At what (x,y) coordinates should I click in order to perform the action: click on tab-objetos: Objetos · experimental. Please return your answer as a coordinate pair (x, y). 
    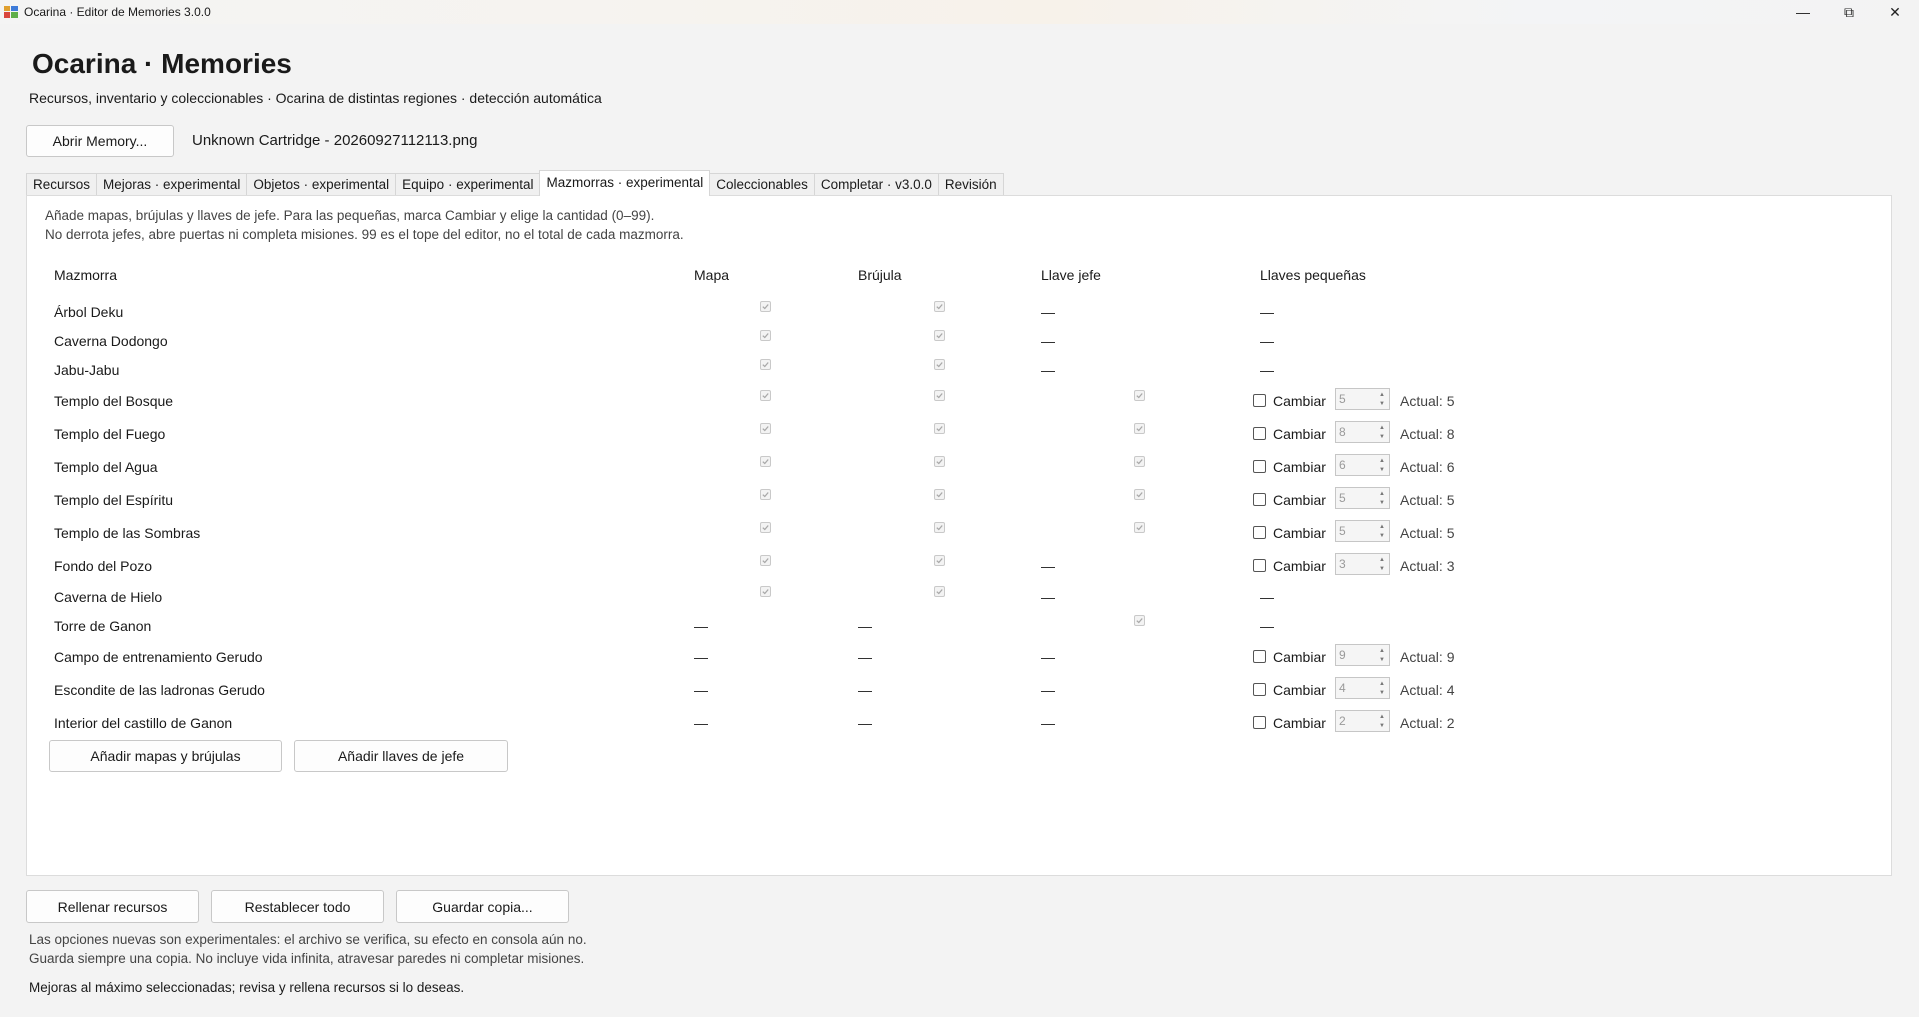
    Looking at the image, I should click on (321, 184).